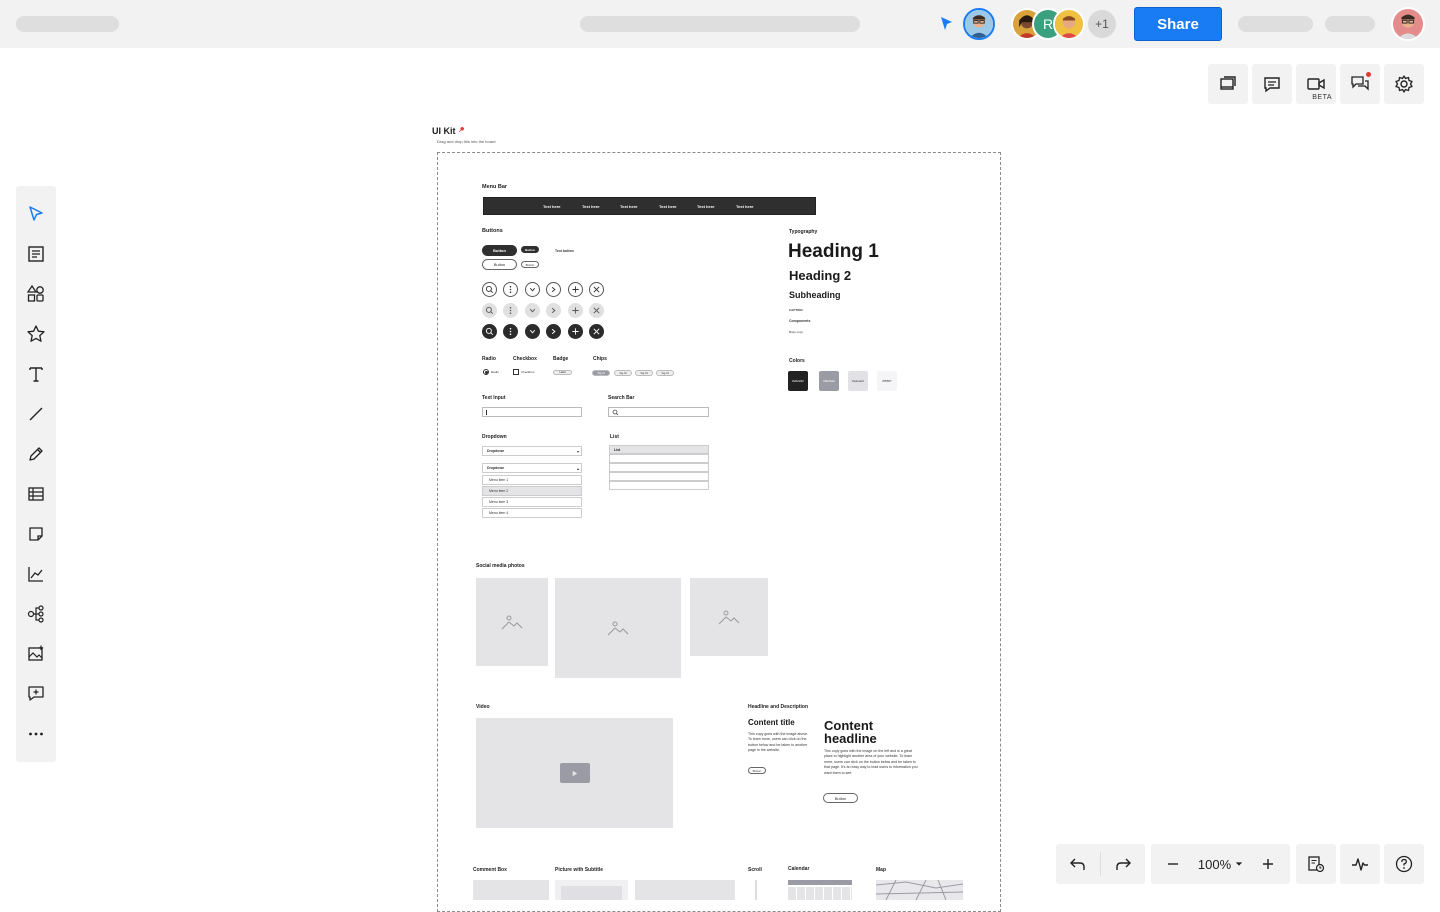  What do you see at coordinates (829, 381) in the screenshot?
I see `color-swatch: #9b9ba6` at bounding box center [829, 381].